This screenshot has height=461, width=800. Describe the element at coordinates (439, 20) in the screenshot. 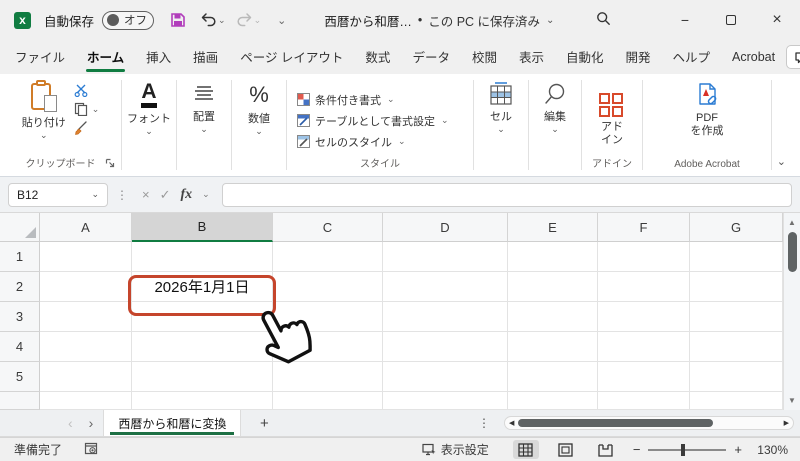

I see `document-title: 西暦から和暦… • この PC に保存済み ⌄` at that location.